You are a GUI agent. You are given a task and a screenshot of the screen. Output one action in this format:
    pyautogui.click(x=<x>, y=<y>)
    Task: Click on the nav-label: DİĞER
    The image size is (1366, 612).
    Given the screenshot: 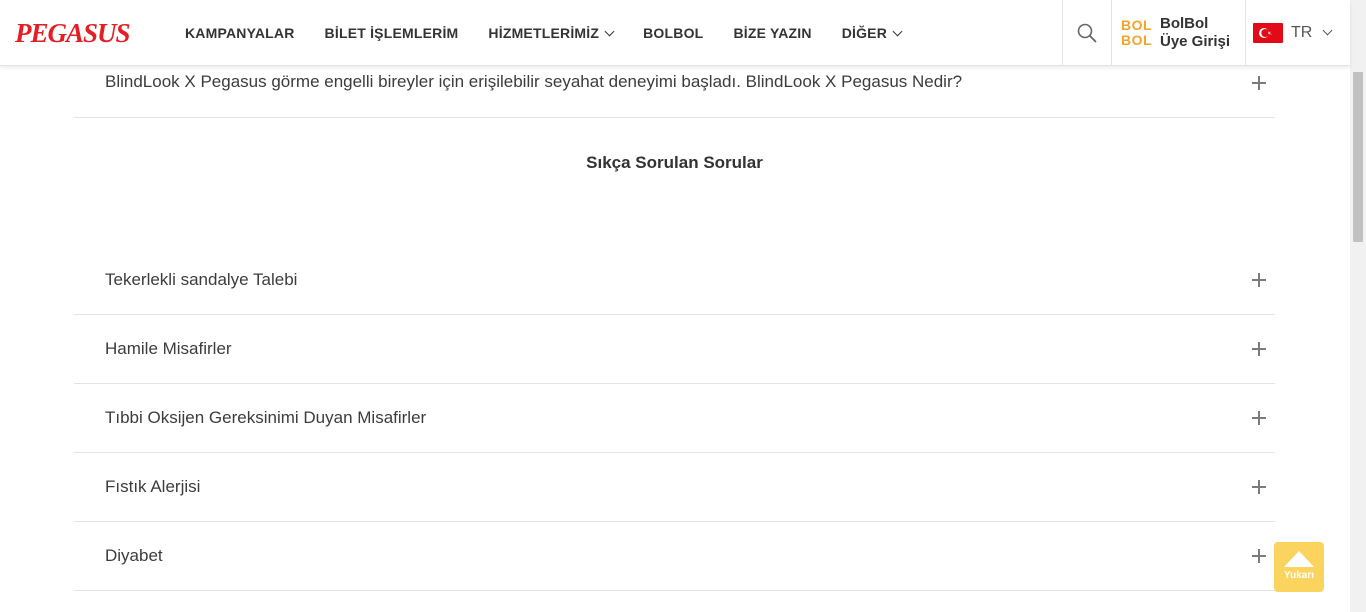 What is the action you would take?
    pyautogui.click(x=864, y=33)
    